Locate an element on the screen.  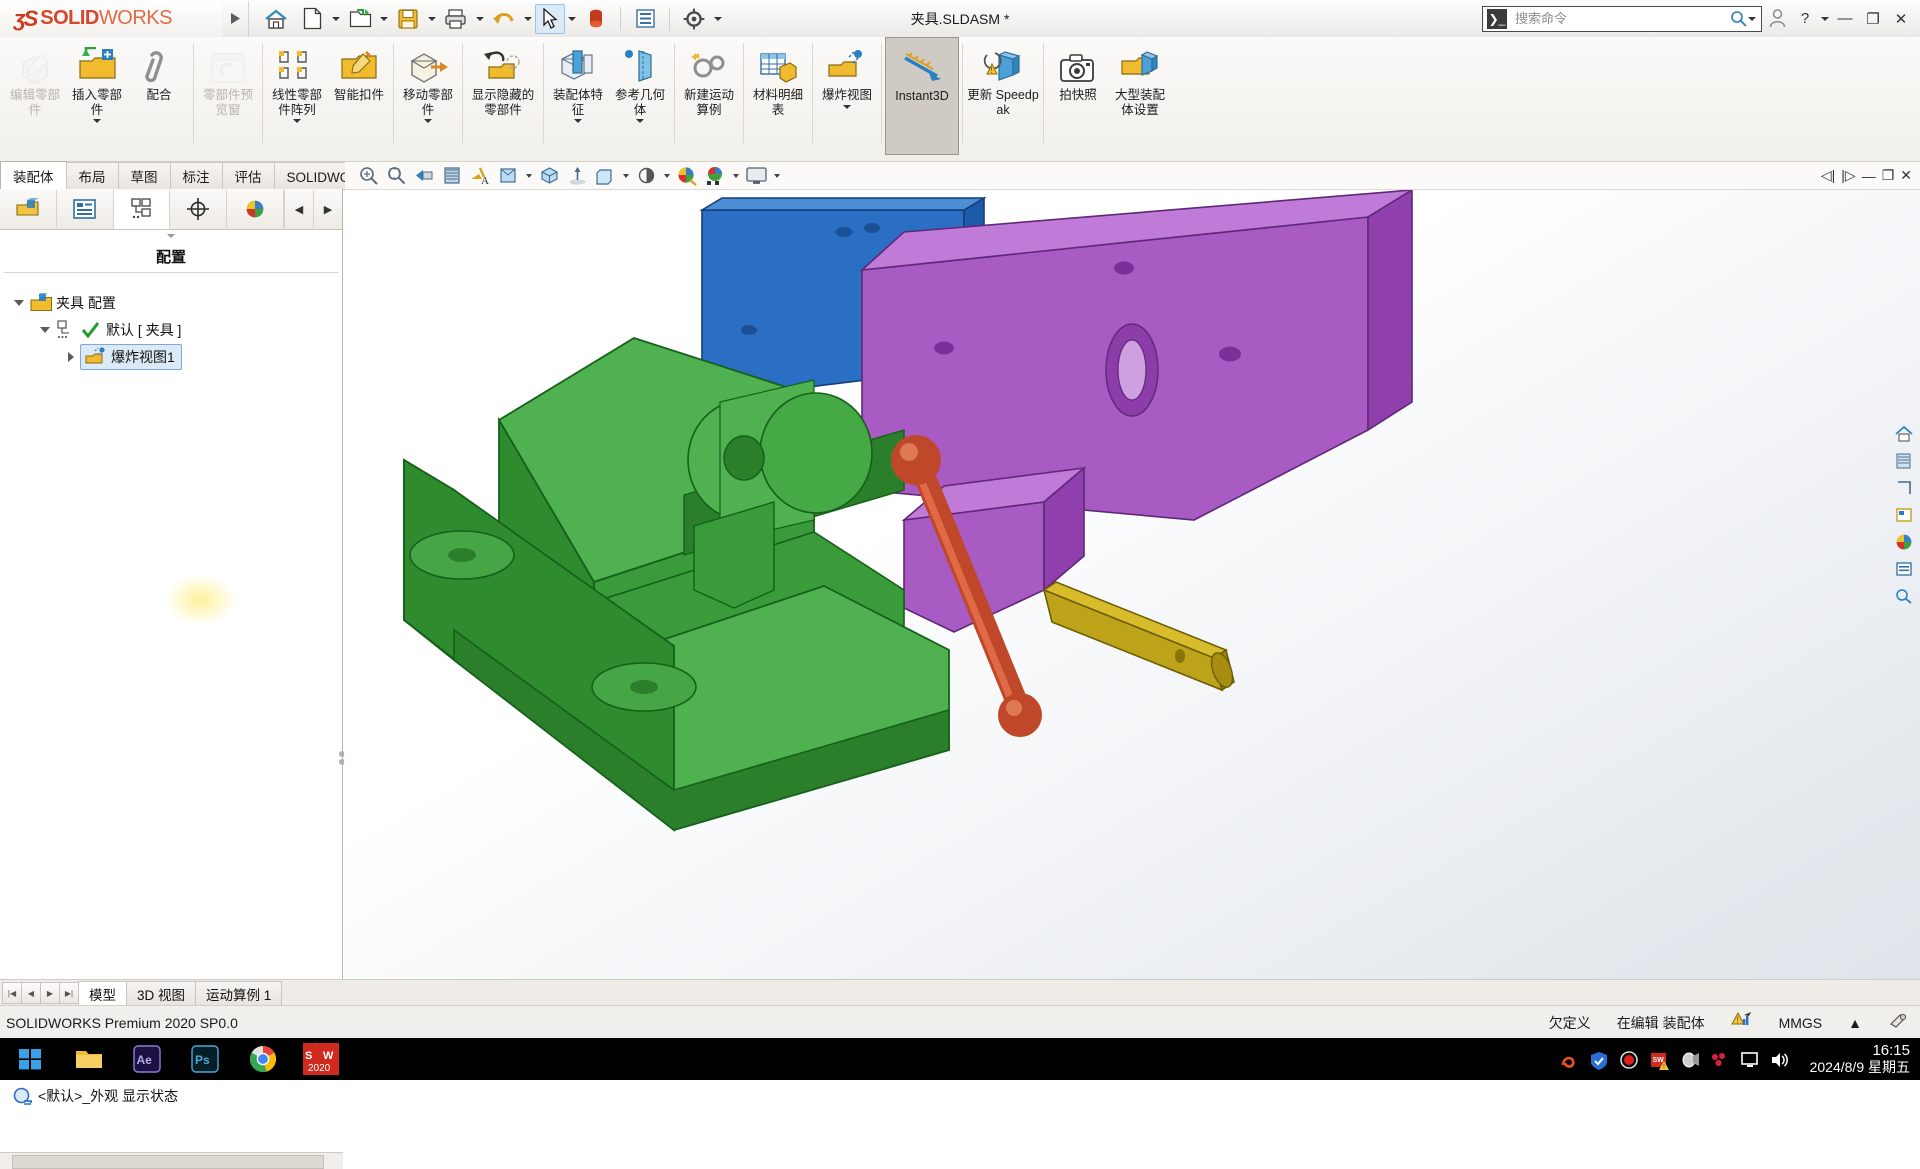
section-tool-icon is located at coordinates (1904, 461).